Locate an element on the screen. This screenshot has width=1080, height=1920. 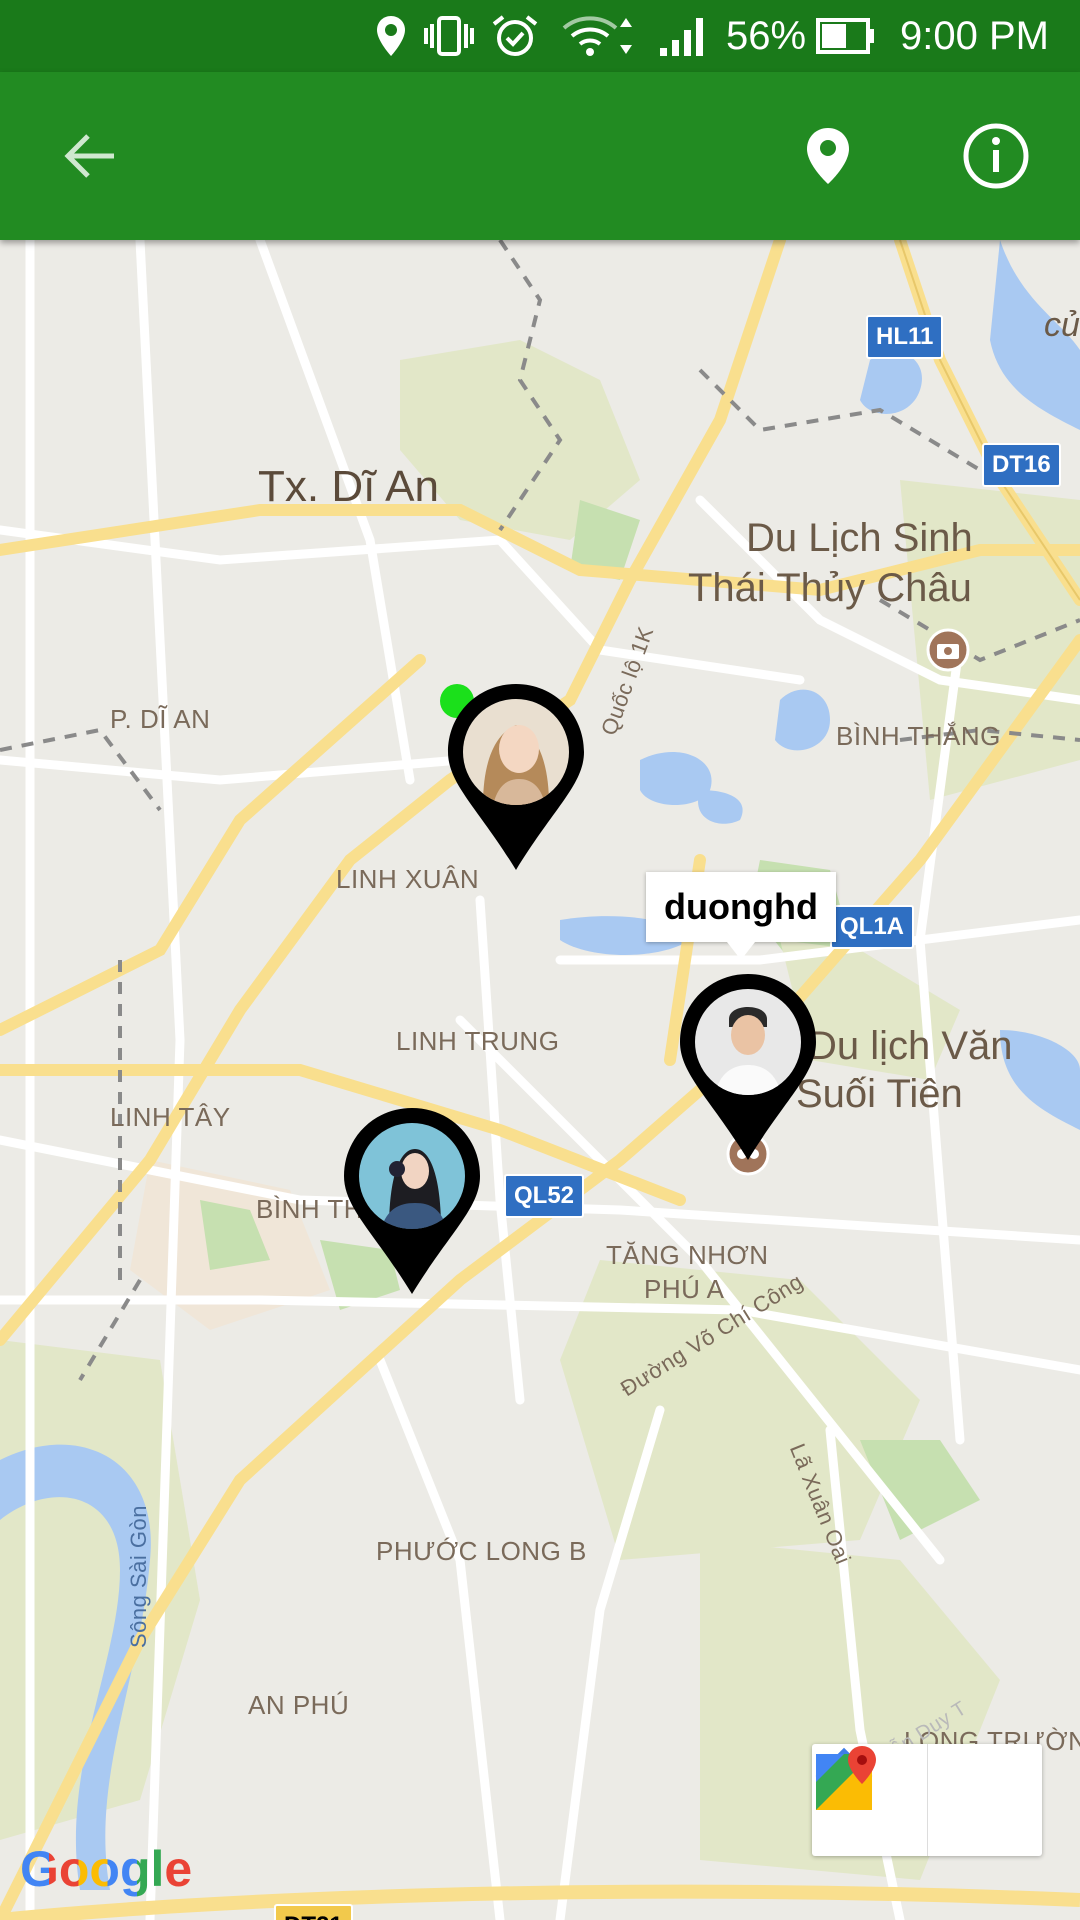
signal-icon is located at coordinates (681, 37).